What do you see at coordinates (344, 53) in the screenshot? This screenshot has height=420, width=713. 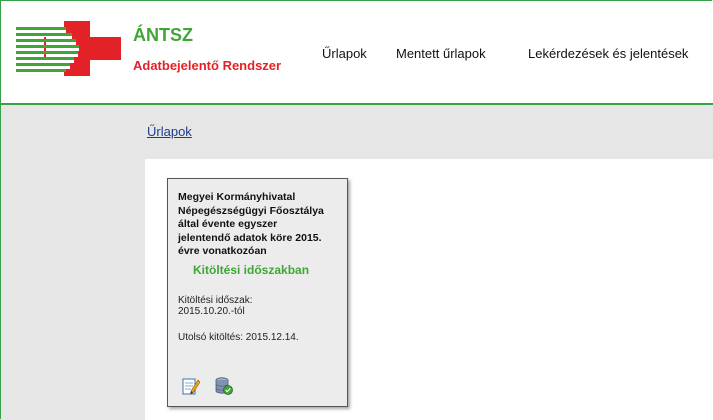 I see `nav-item-forms: Űrlapok` at bounding box center [344, 53].